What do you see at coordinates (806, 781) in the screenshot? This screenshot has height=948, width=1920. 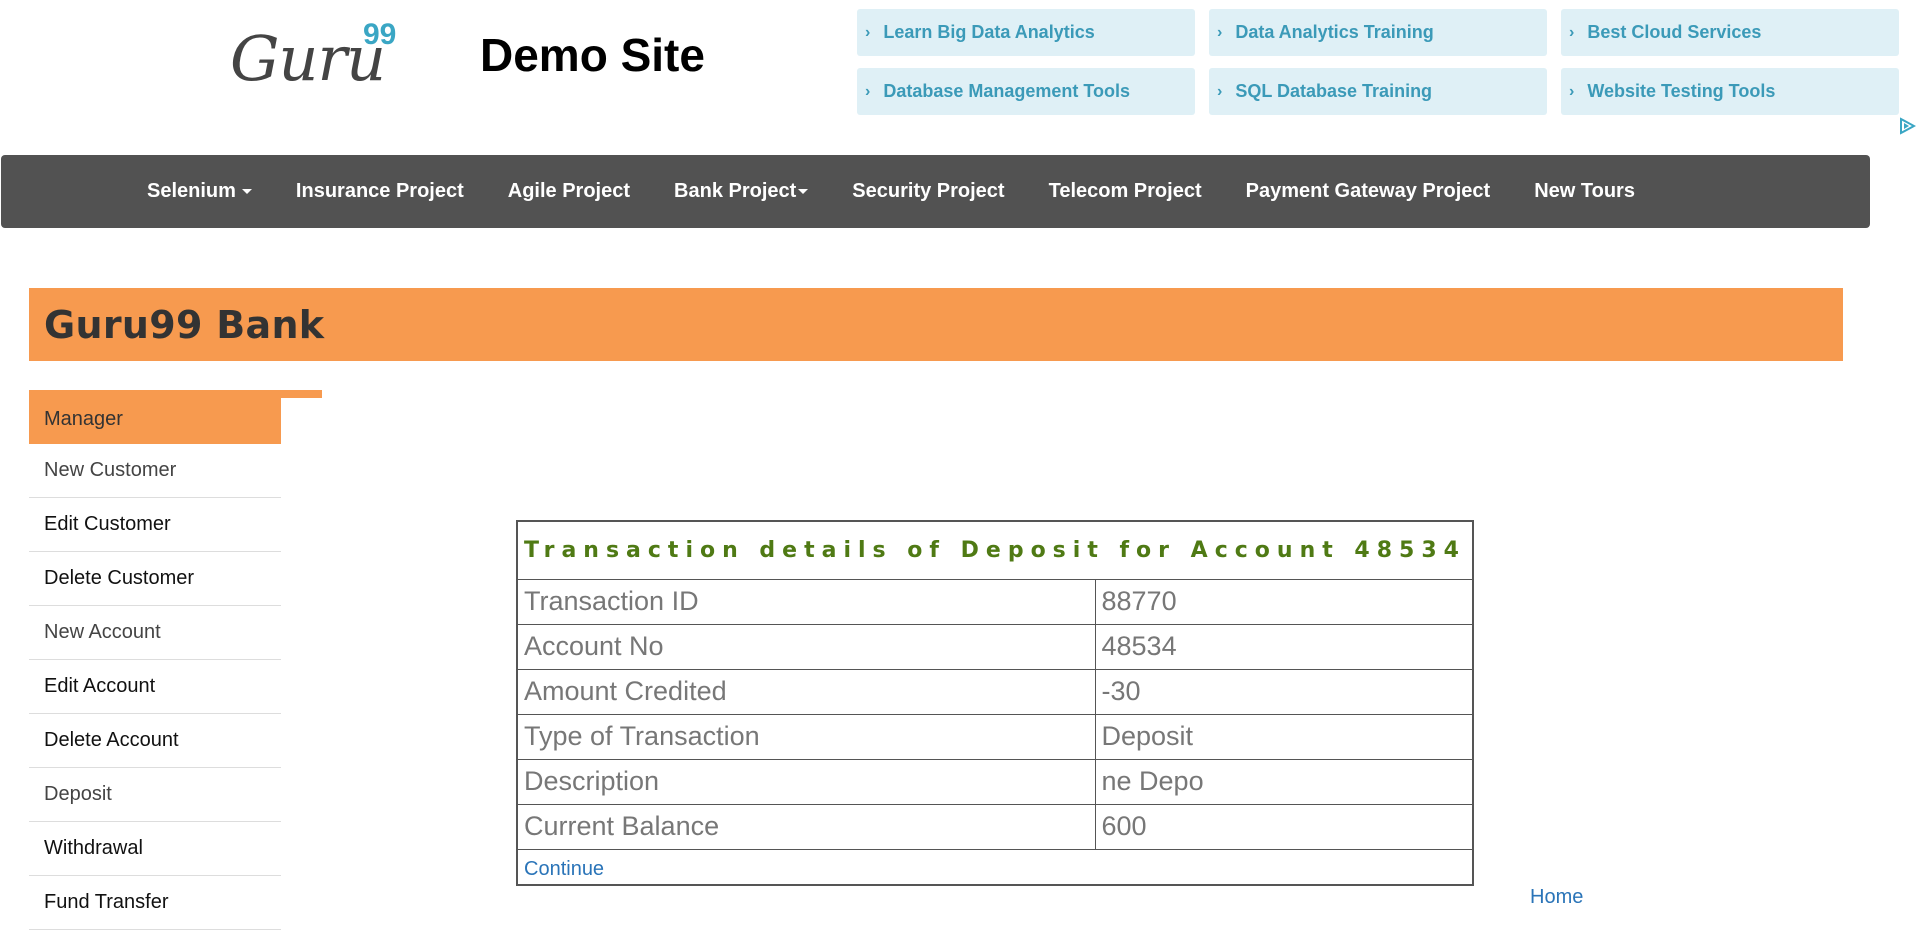 I see `row-label-description: Description` at bounding box center [806, 781].